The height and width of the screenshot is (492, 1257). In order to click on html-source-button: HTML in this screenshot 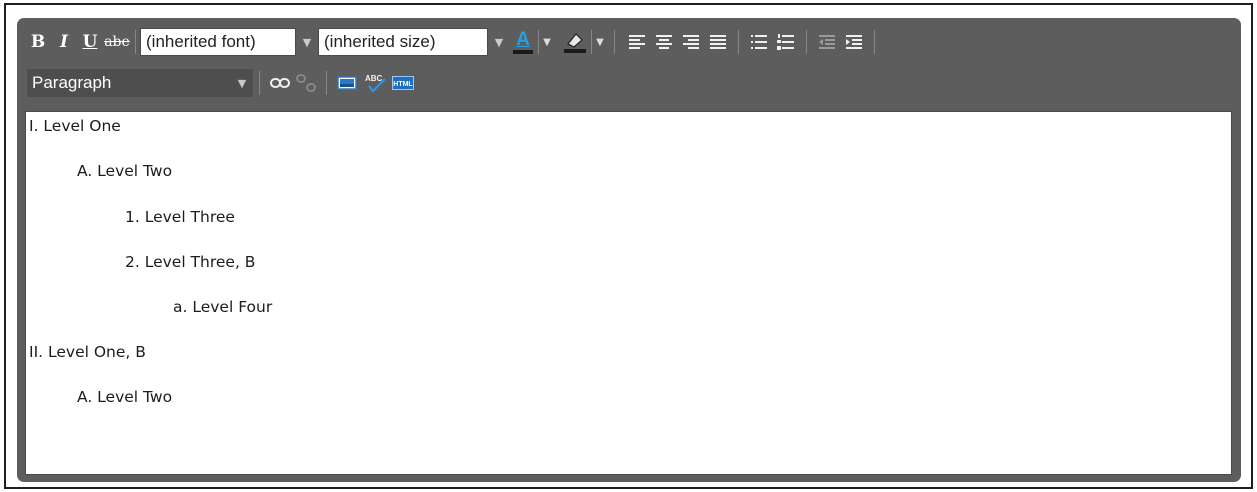, I will do `click(403, 83)`.